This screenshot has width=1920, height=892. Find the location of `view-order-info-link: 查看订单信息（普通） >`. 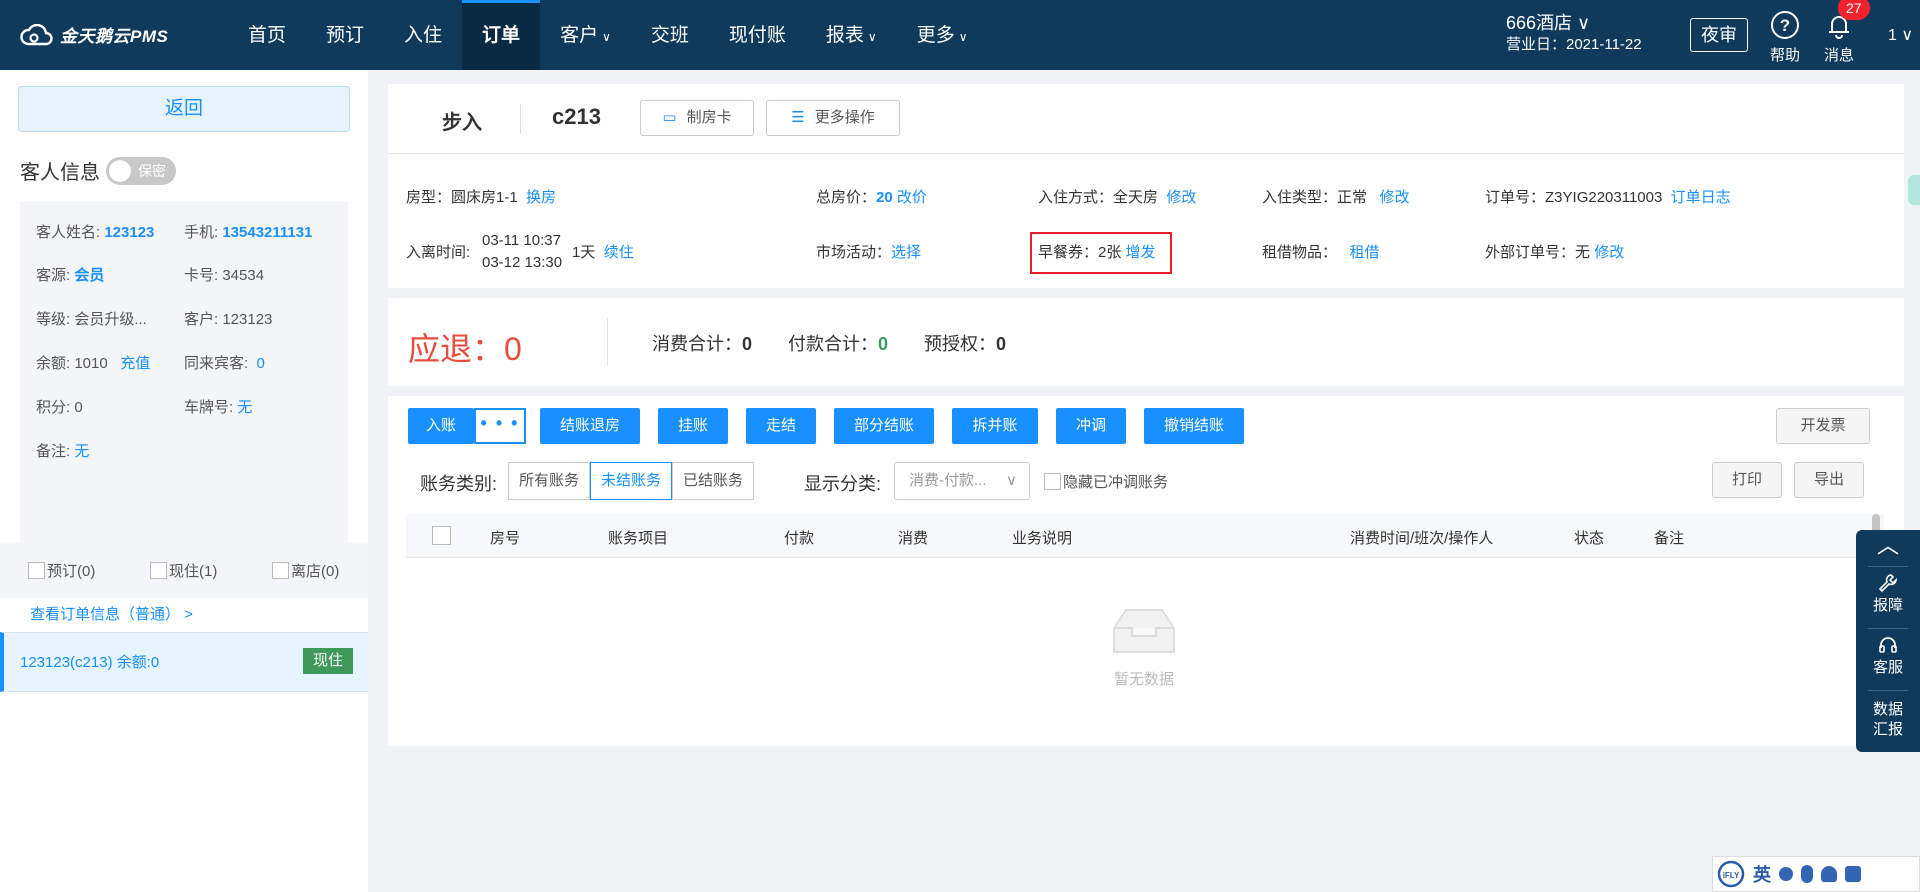

view-order-info-link: 查看订单信息（普通） > is located at coordinates (111, 615).